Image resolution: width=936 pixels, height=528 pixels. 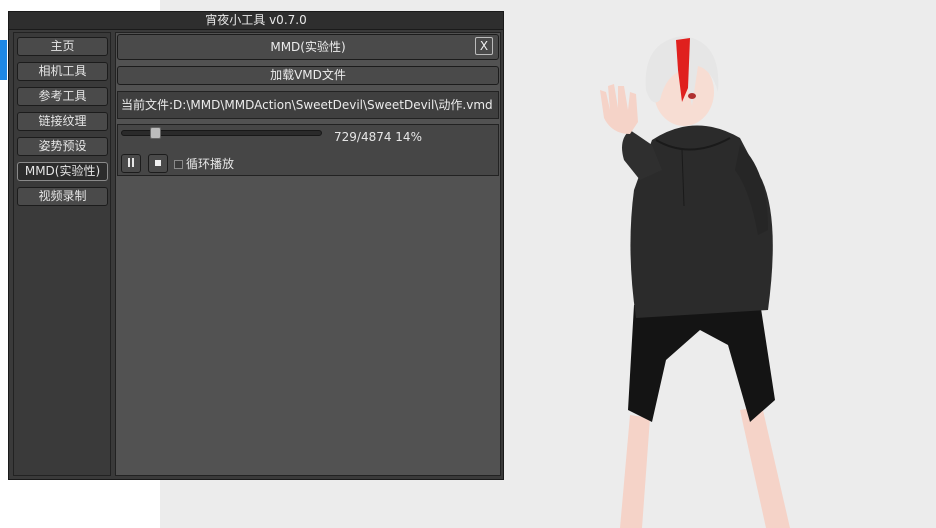 I want to click on window-title: 宵夜小工具 v0.7.0, so click(x=256, y=21).